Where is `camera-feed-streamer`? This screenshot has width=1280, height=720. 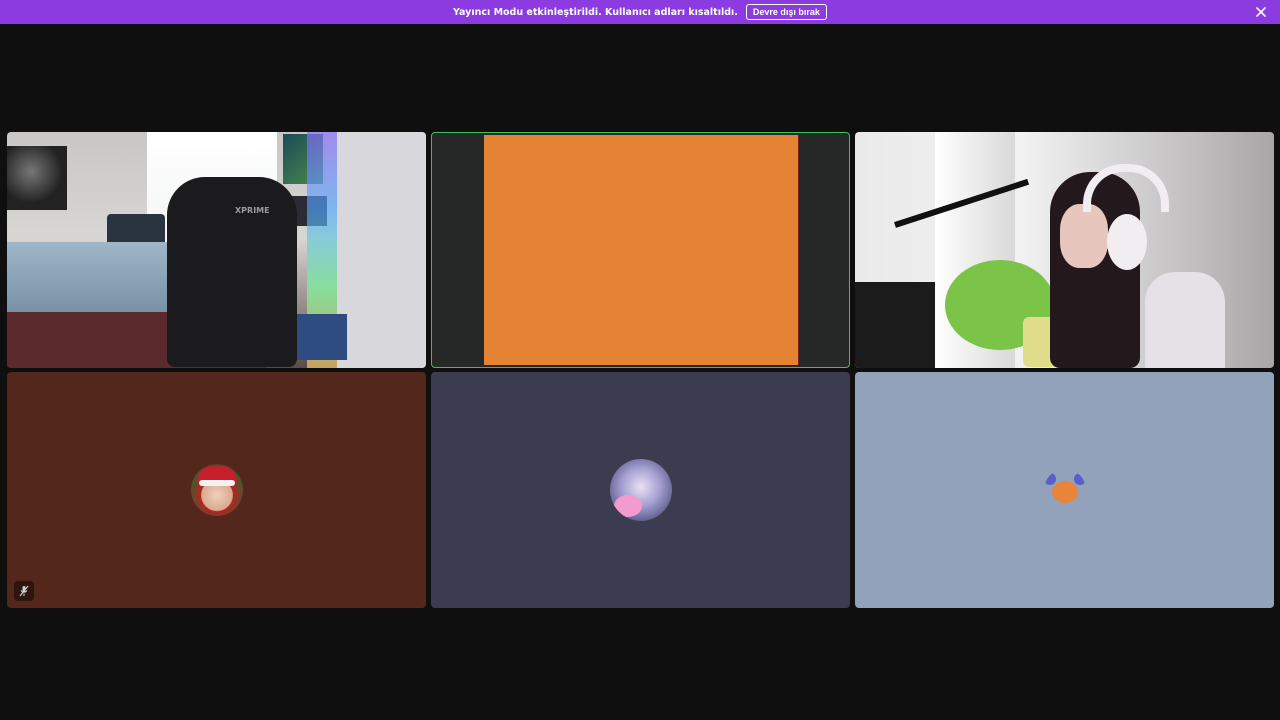 camera-feed-streamer is located at coordinates (1064, 250).